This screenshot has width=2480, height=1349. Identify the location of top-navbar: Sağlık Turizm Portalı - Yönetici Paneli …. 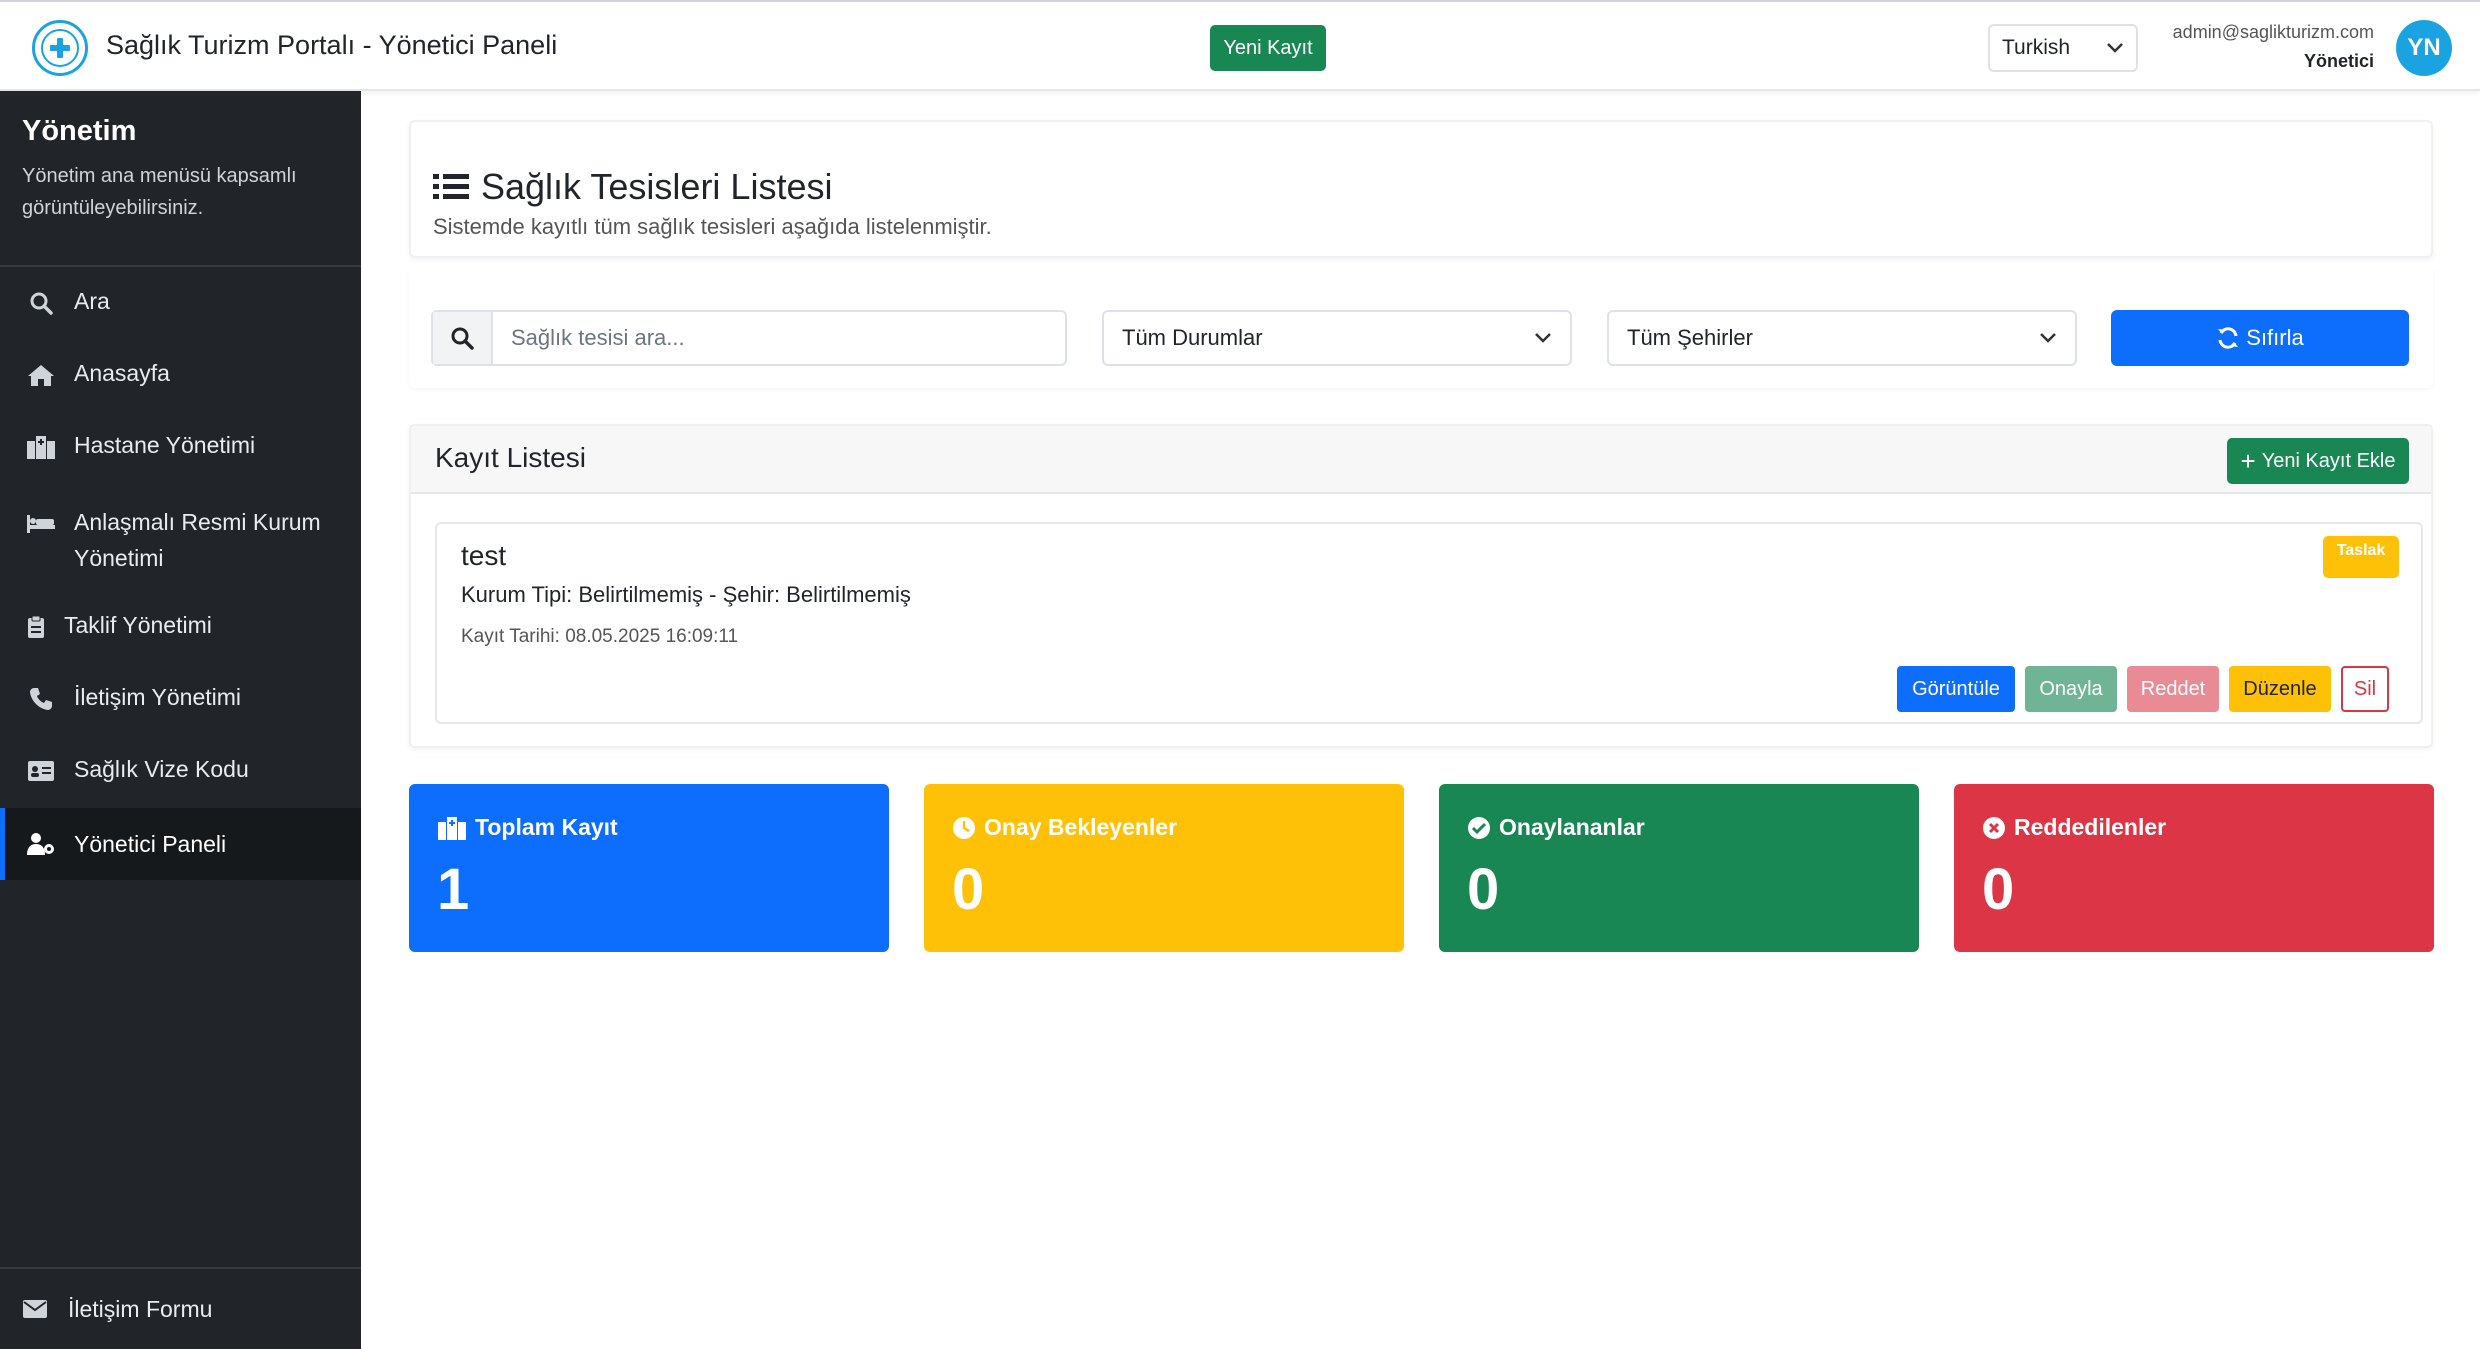
(1240, 45).